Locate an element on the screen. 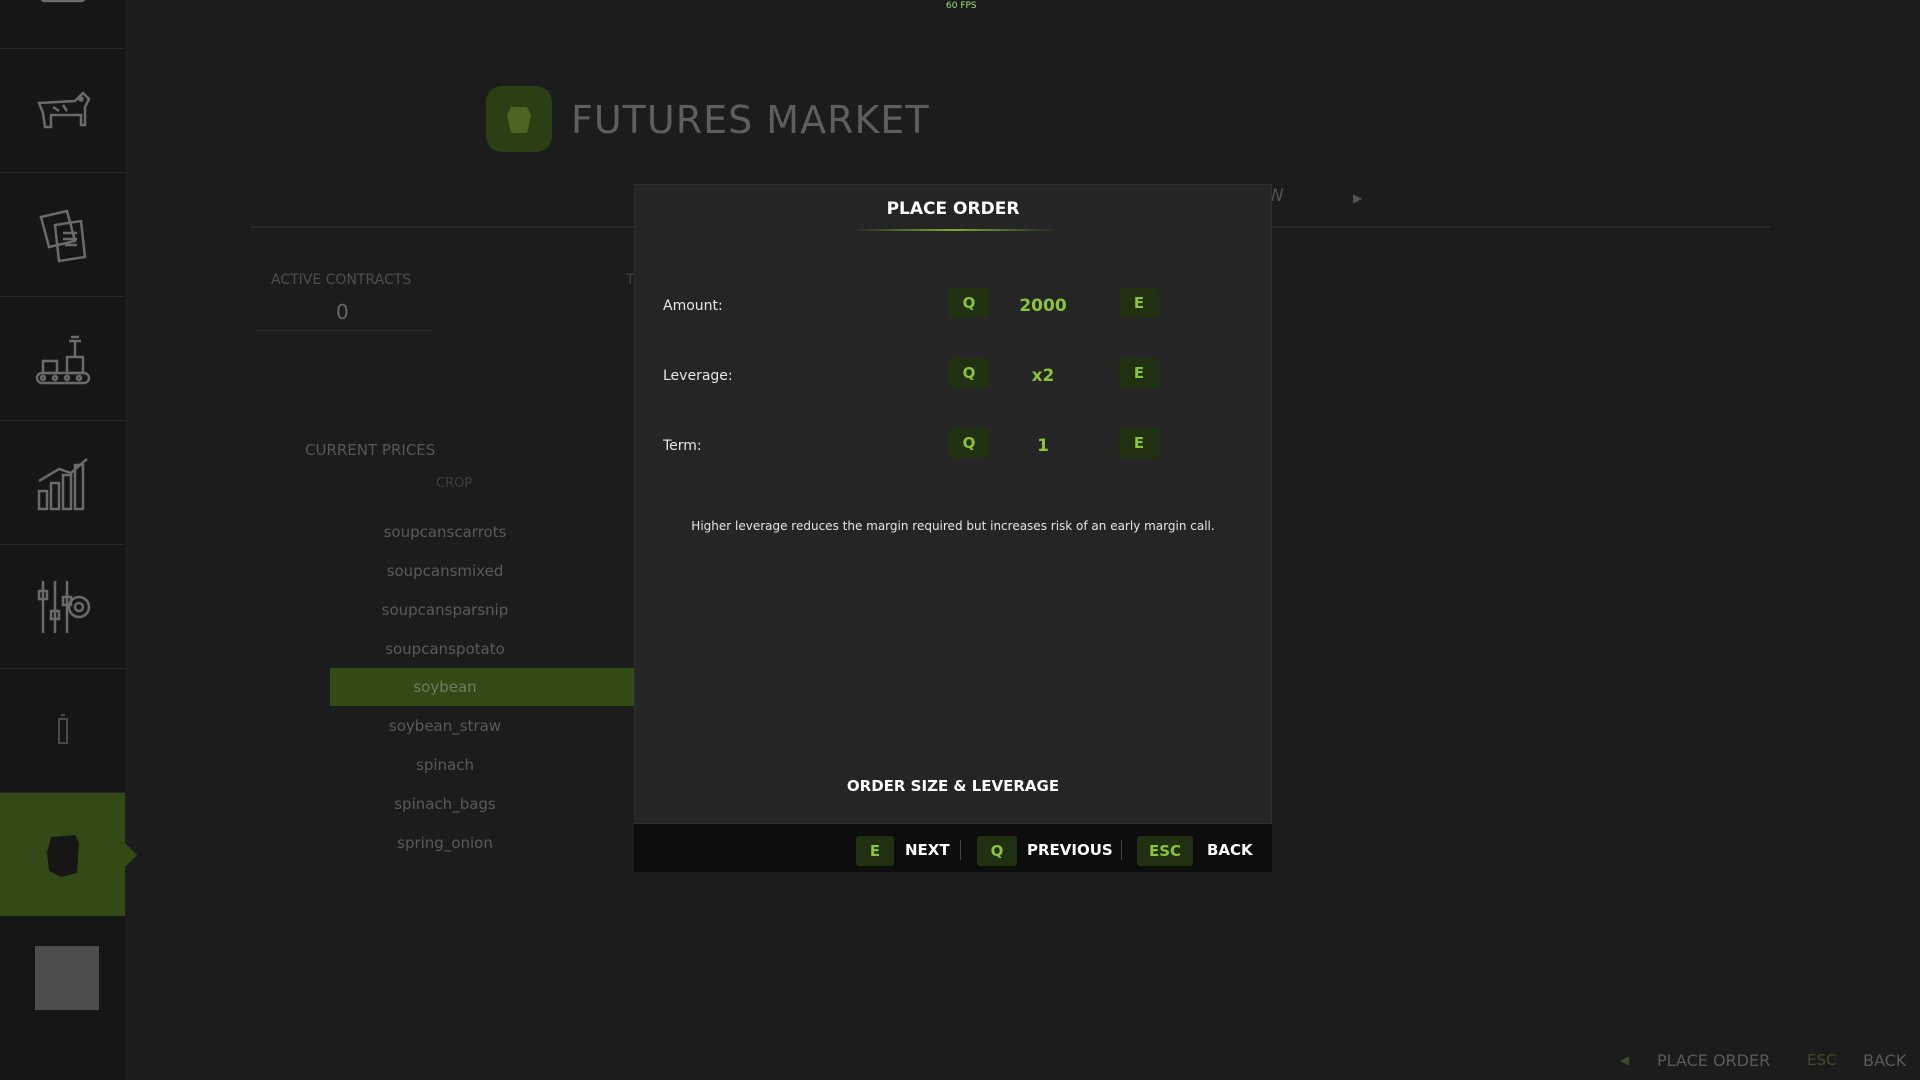  crop-row: soupcansmixed is located at coordinates (495, 571).